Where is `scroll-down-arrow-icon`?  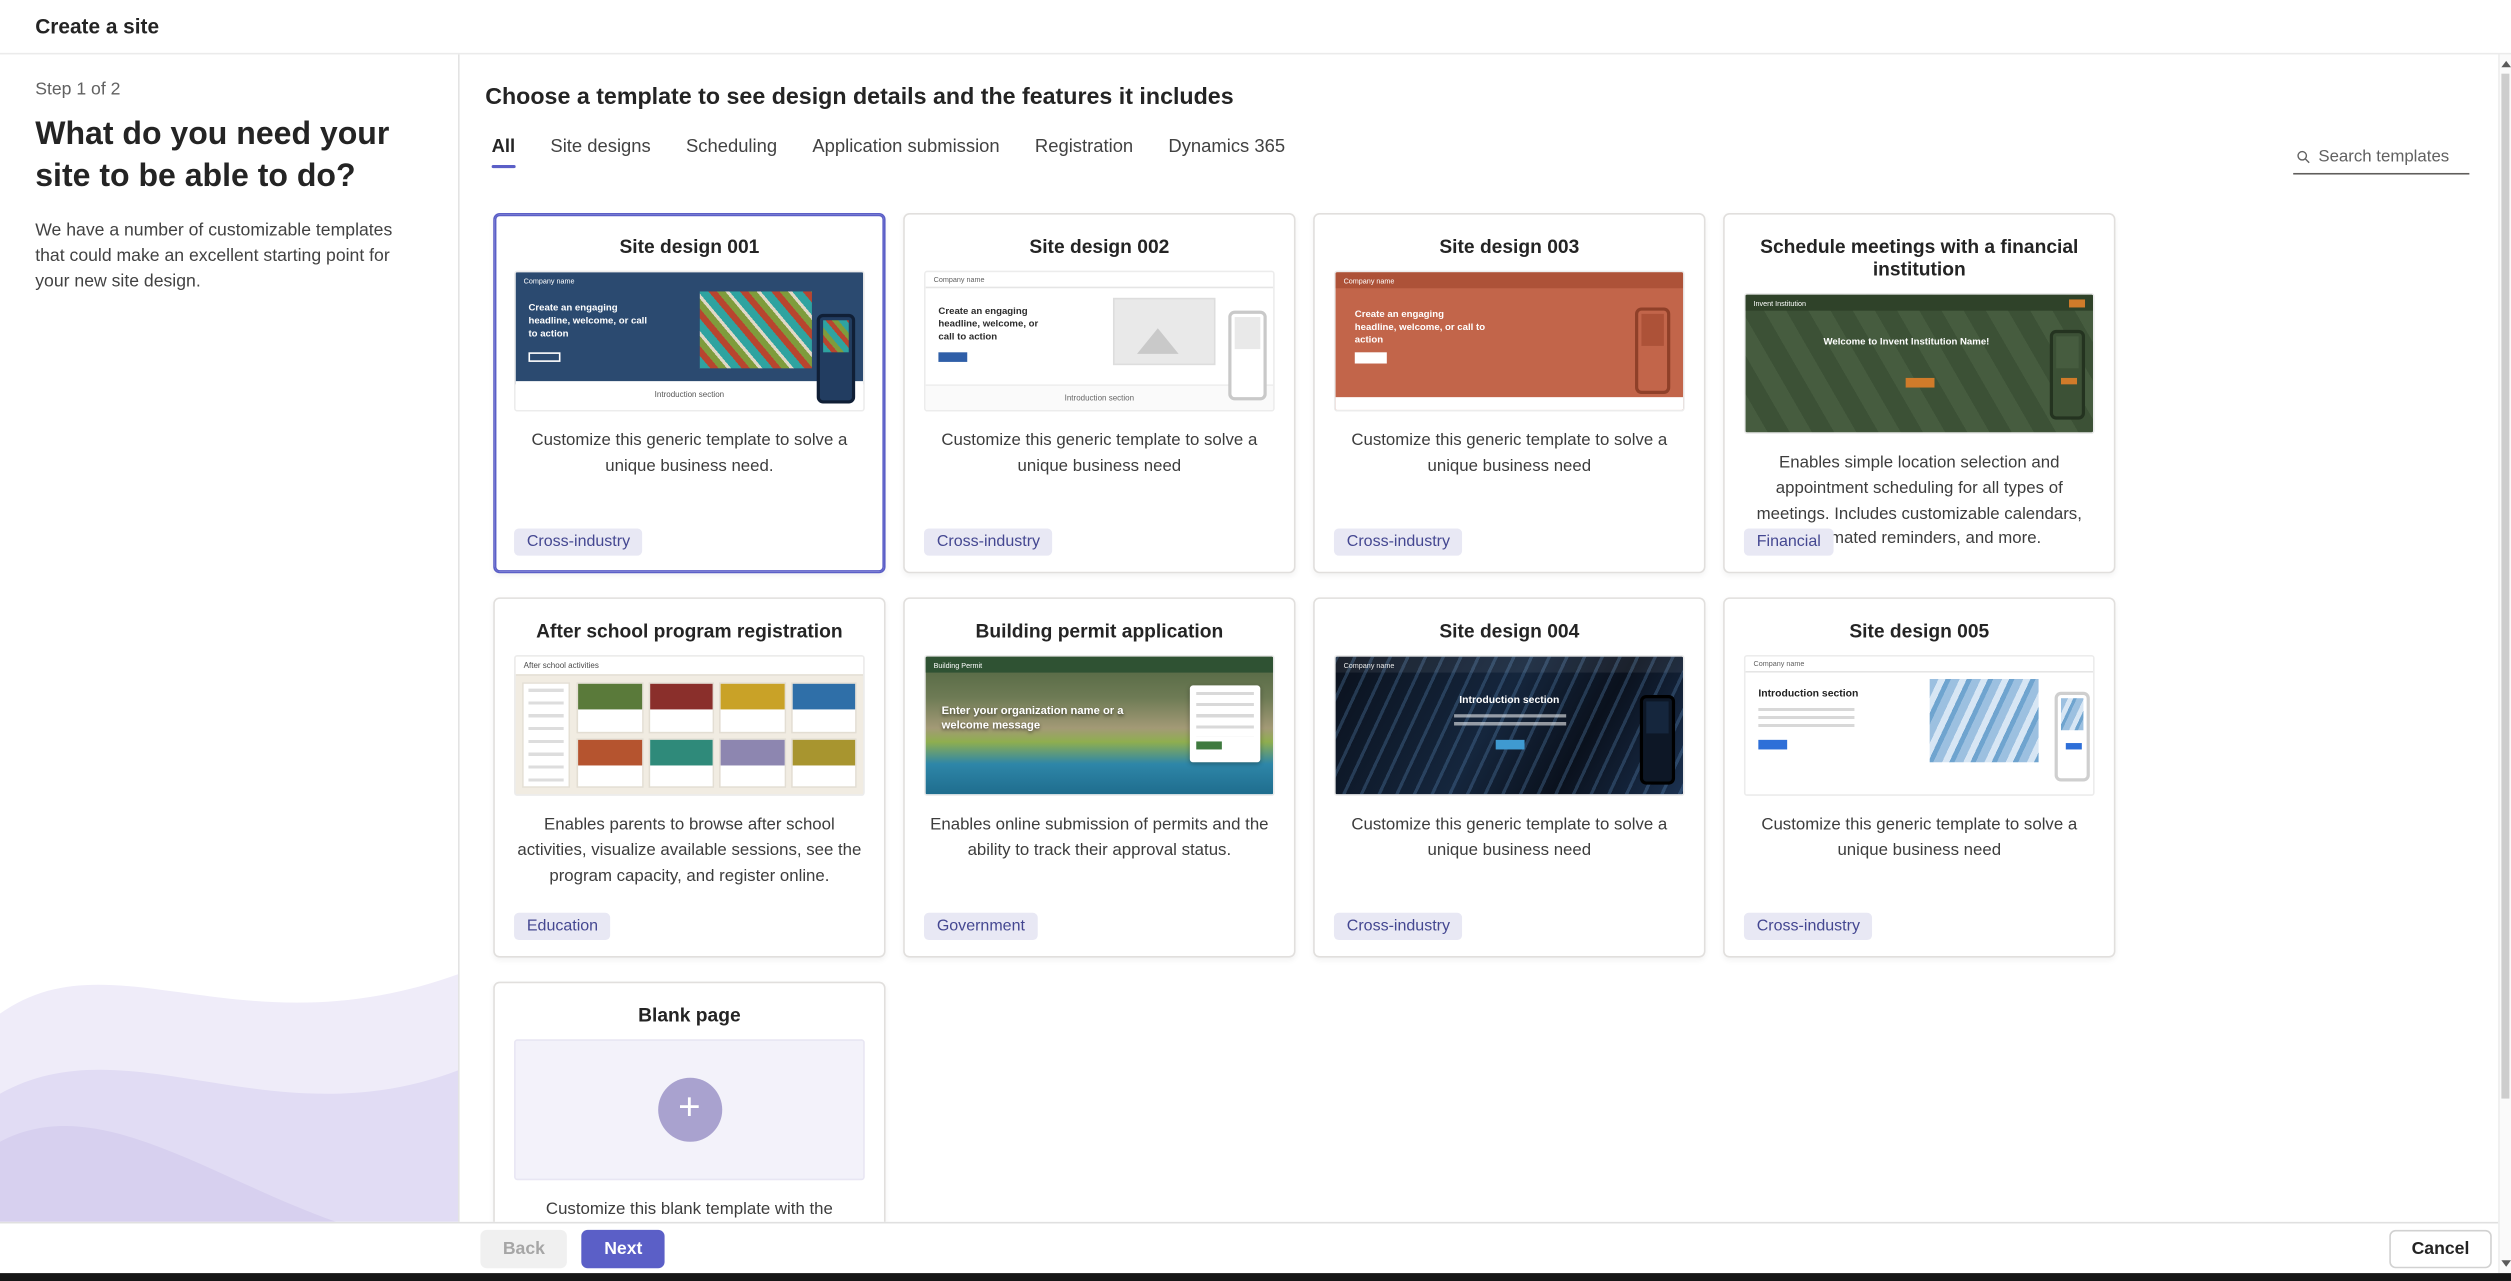
scroll-down-arrow-icon is located at coordinates (2506, 1263).